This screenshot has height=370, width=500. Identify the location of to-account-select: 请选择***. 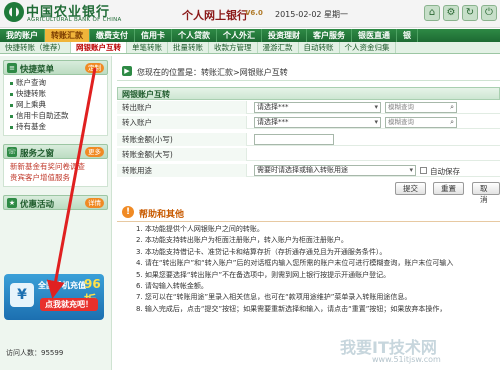
(317, 122).